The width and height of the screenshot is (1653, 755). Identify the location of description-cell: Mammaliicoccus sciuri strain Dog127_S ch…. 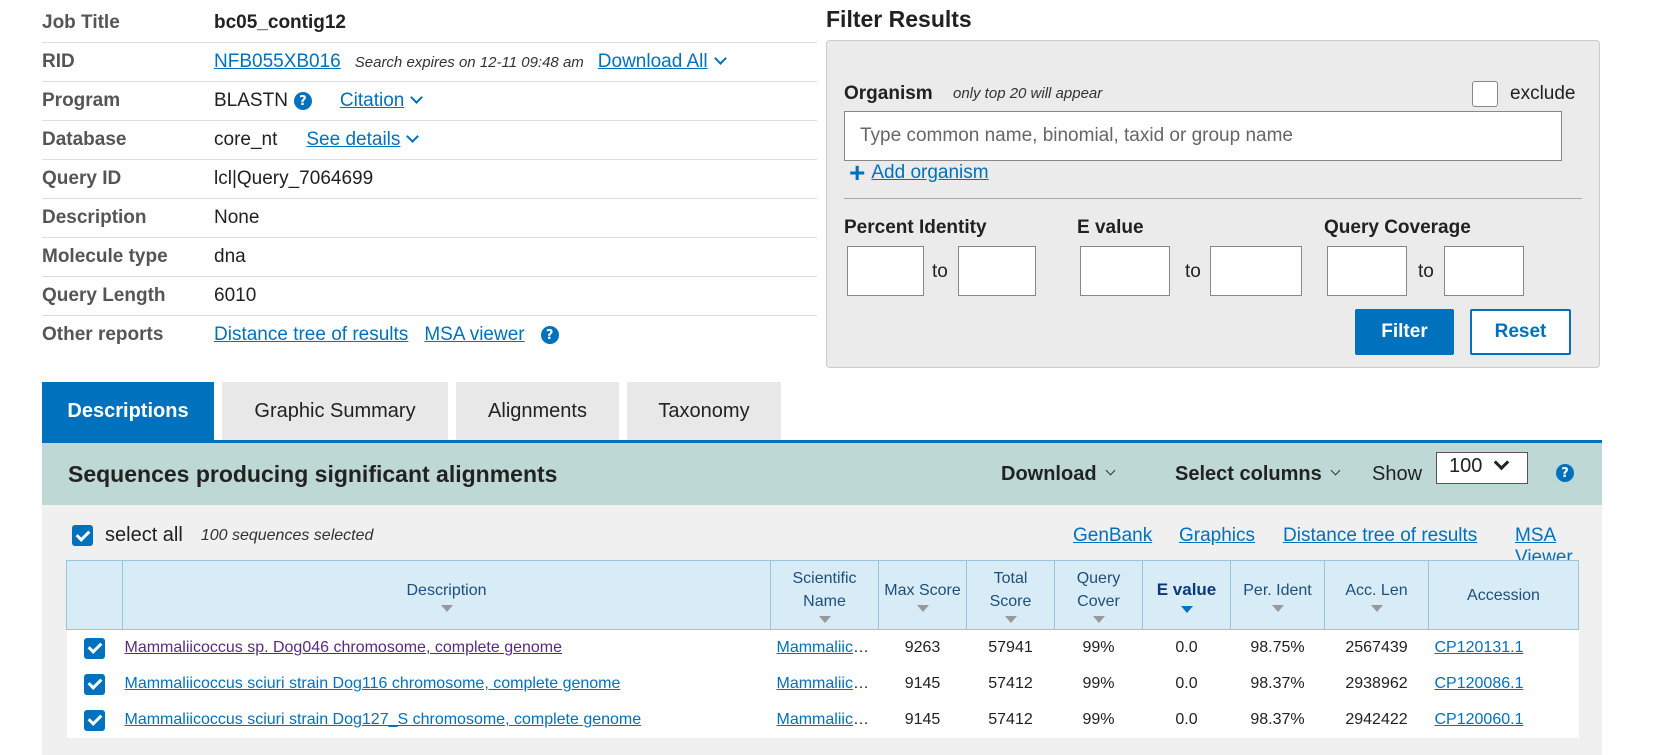
(446, 720).